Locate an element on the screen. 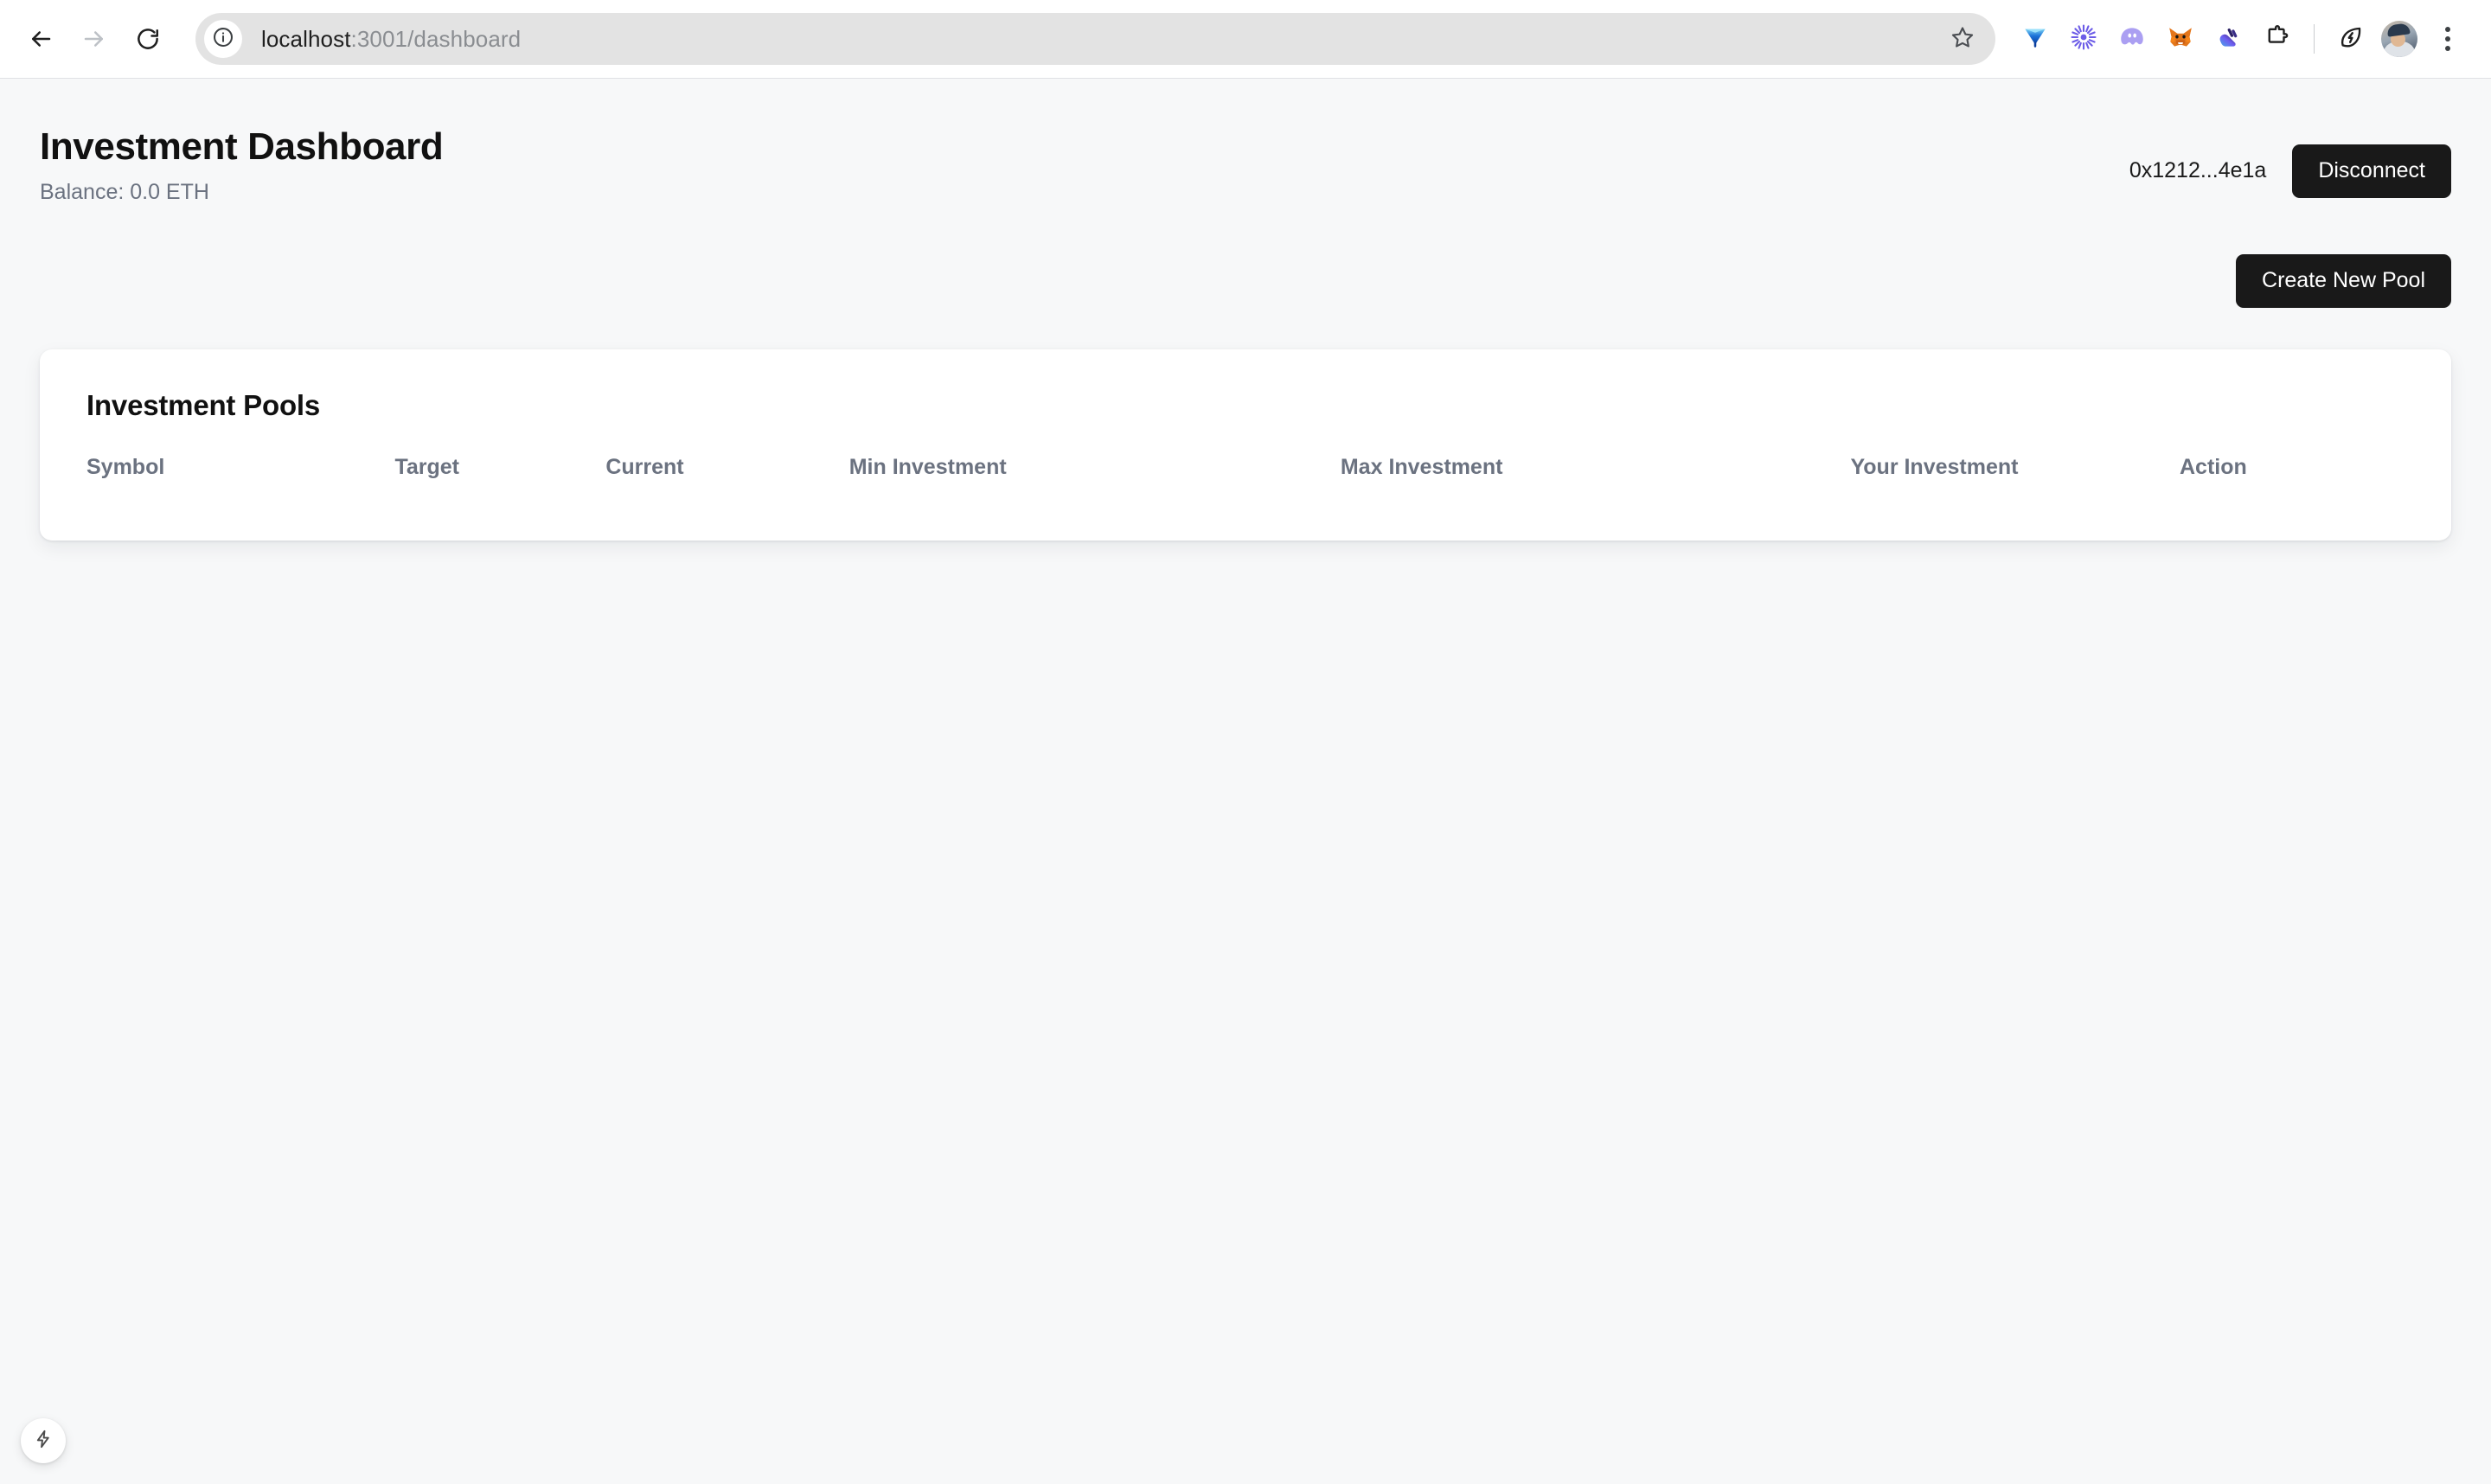  extensions-menu-button is located at coordinates (2278, 39).